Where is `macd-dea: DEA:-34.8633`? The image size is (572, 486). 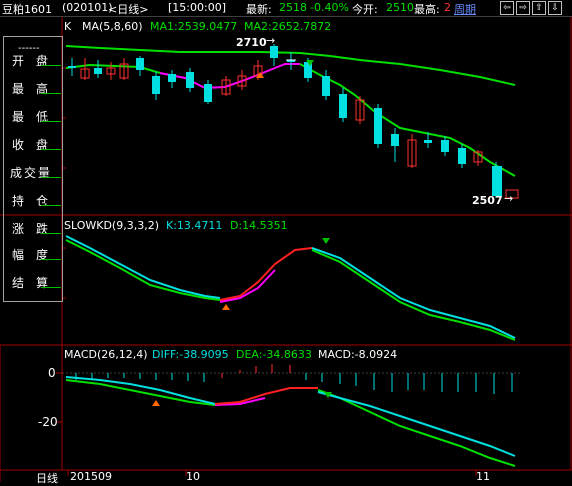 macd-dea: DEA:-34.8633 is located at coordinates (274, 354).